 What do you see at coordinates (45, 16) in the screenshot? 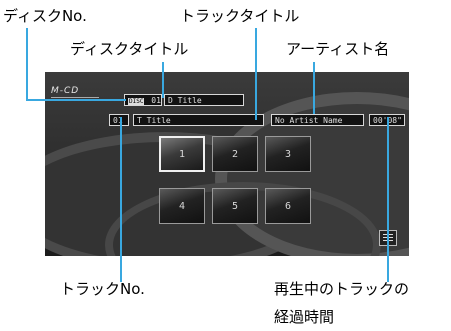
I see `callout-disc-no: ディスクNo.` at bounding box center [45, 16].